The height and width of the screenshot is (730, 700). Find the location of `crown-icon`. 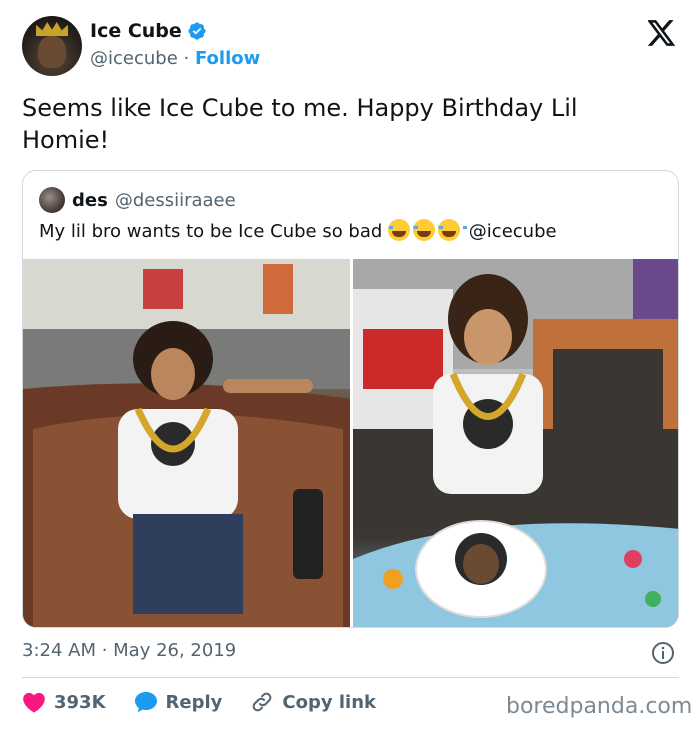

crown-icon is located at coordinates (52, 29).